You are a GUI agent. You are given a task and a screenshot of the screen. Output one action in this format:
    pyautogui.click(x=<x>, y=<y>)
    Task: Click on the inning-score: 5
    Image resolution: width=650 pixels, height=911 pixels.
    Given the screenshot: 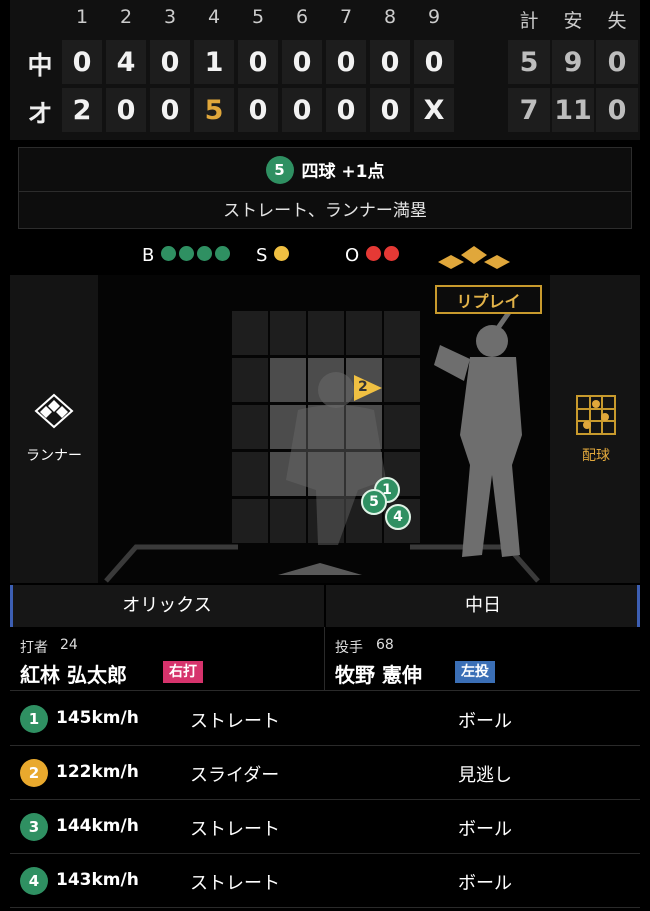 What is the action you would take?
    pyautogui.click(x=214, y=110)
    